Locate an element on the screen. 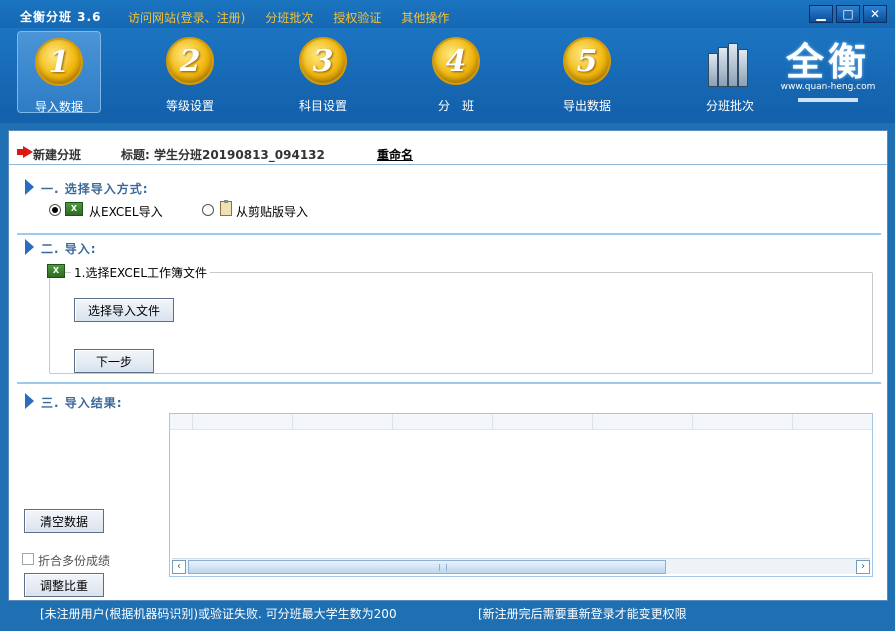  task-title: 标题: 学生分班20190813_094132 is located at coordinates (223, 155).